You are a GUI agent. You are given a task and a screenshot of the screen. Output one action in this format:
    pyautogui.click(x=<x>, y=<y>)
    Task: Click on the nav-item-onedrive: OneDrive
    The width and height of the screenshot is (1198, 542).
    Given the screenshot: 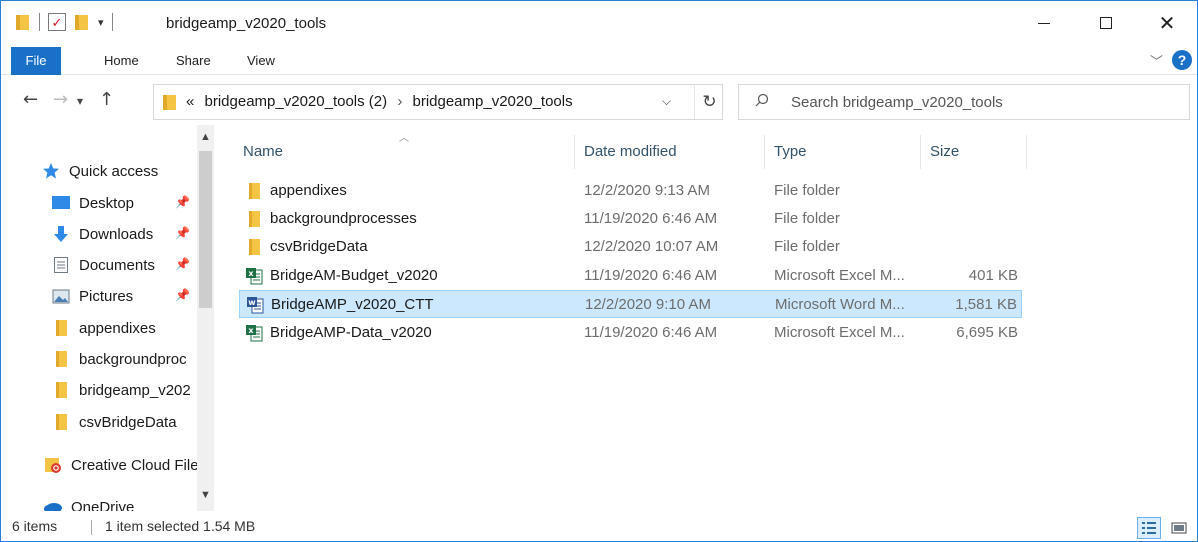 What is the action you would take?
    pyautogui.click(x=120, y=502)
    